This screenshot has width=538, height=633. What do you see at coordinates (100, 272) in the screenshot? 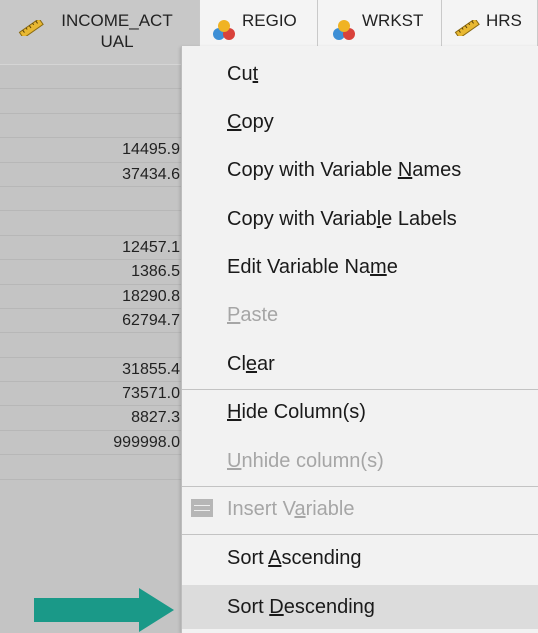
I see `data-cell: 1386.5` at bounding box center [100, 272].